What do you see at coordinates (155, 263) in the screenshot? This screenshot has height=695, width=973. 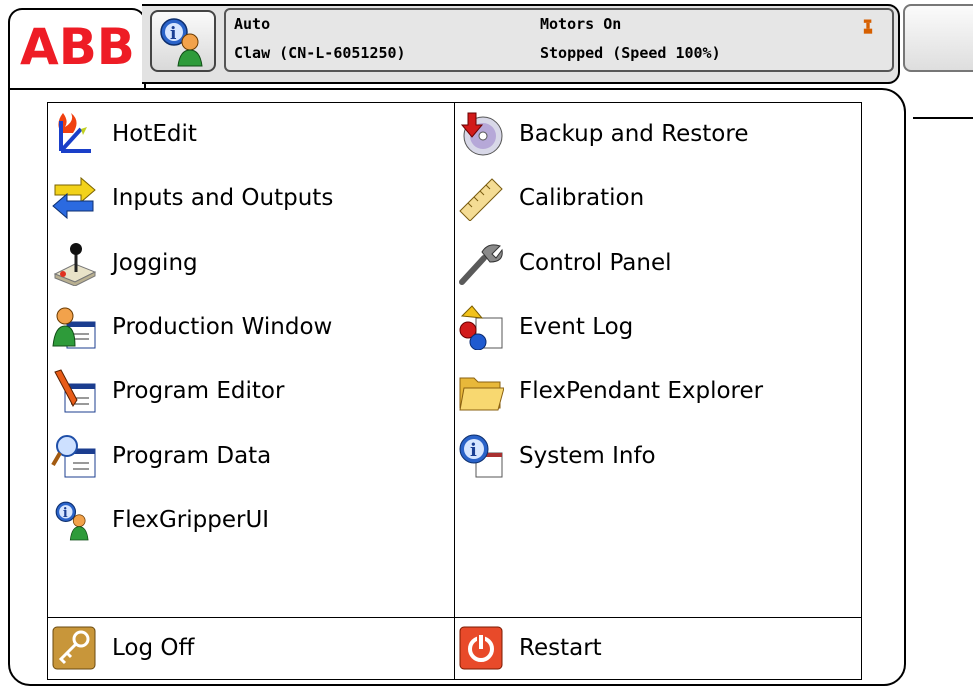 I see `menu-label: Jogging` at bounding box center [155, 263].